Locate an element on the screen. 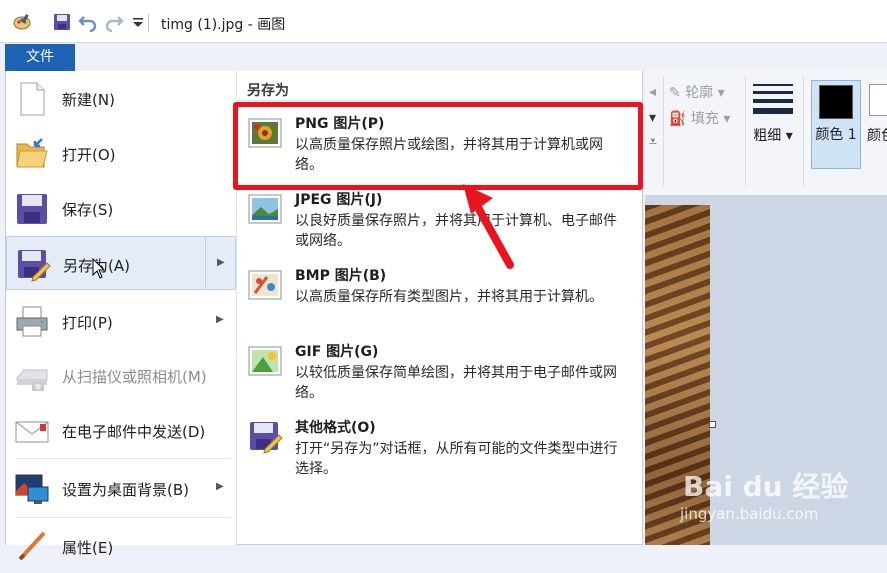 Image resolution: width=887 pixels, height=573 pixels. menu-item-email: 在电子邮件中发送(D) is located at coordinates (121, 430).